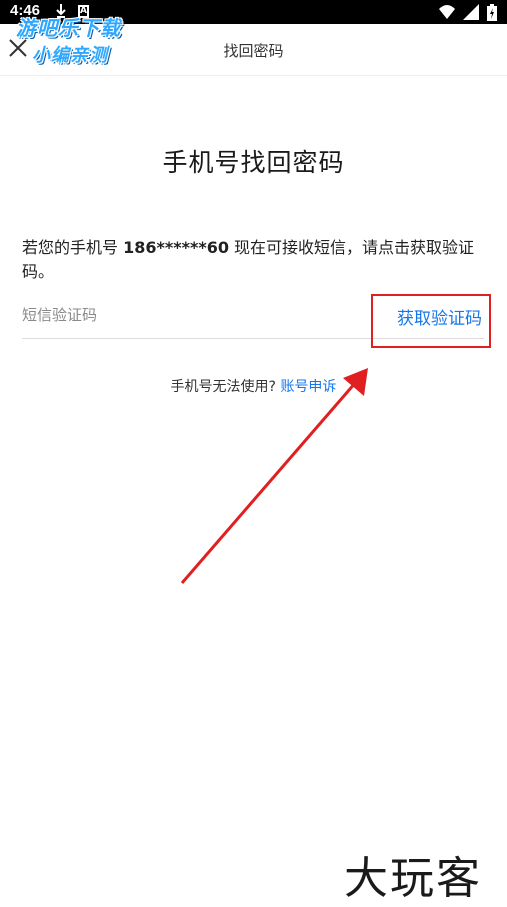  What do you see at coordinates (471, 12) in the screenshot?
I see `signal-icon` at bounding box center [471, 12].